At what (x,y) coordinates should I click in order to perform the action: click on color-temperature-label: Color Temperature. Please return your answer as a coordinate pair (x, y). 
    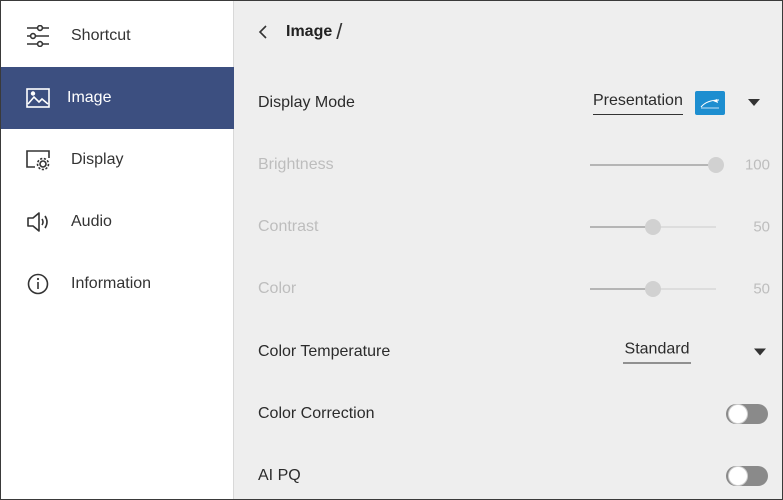
    Looking at the image, I should click on (324, 351).